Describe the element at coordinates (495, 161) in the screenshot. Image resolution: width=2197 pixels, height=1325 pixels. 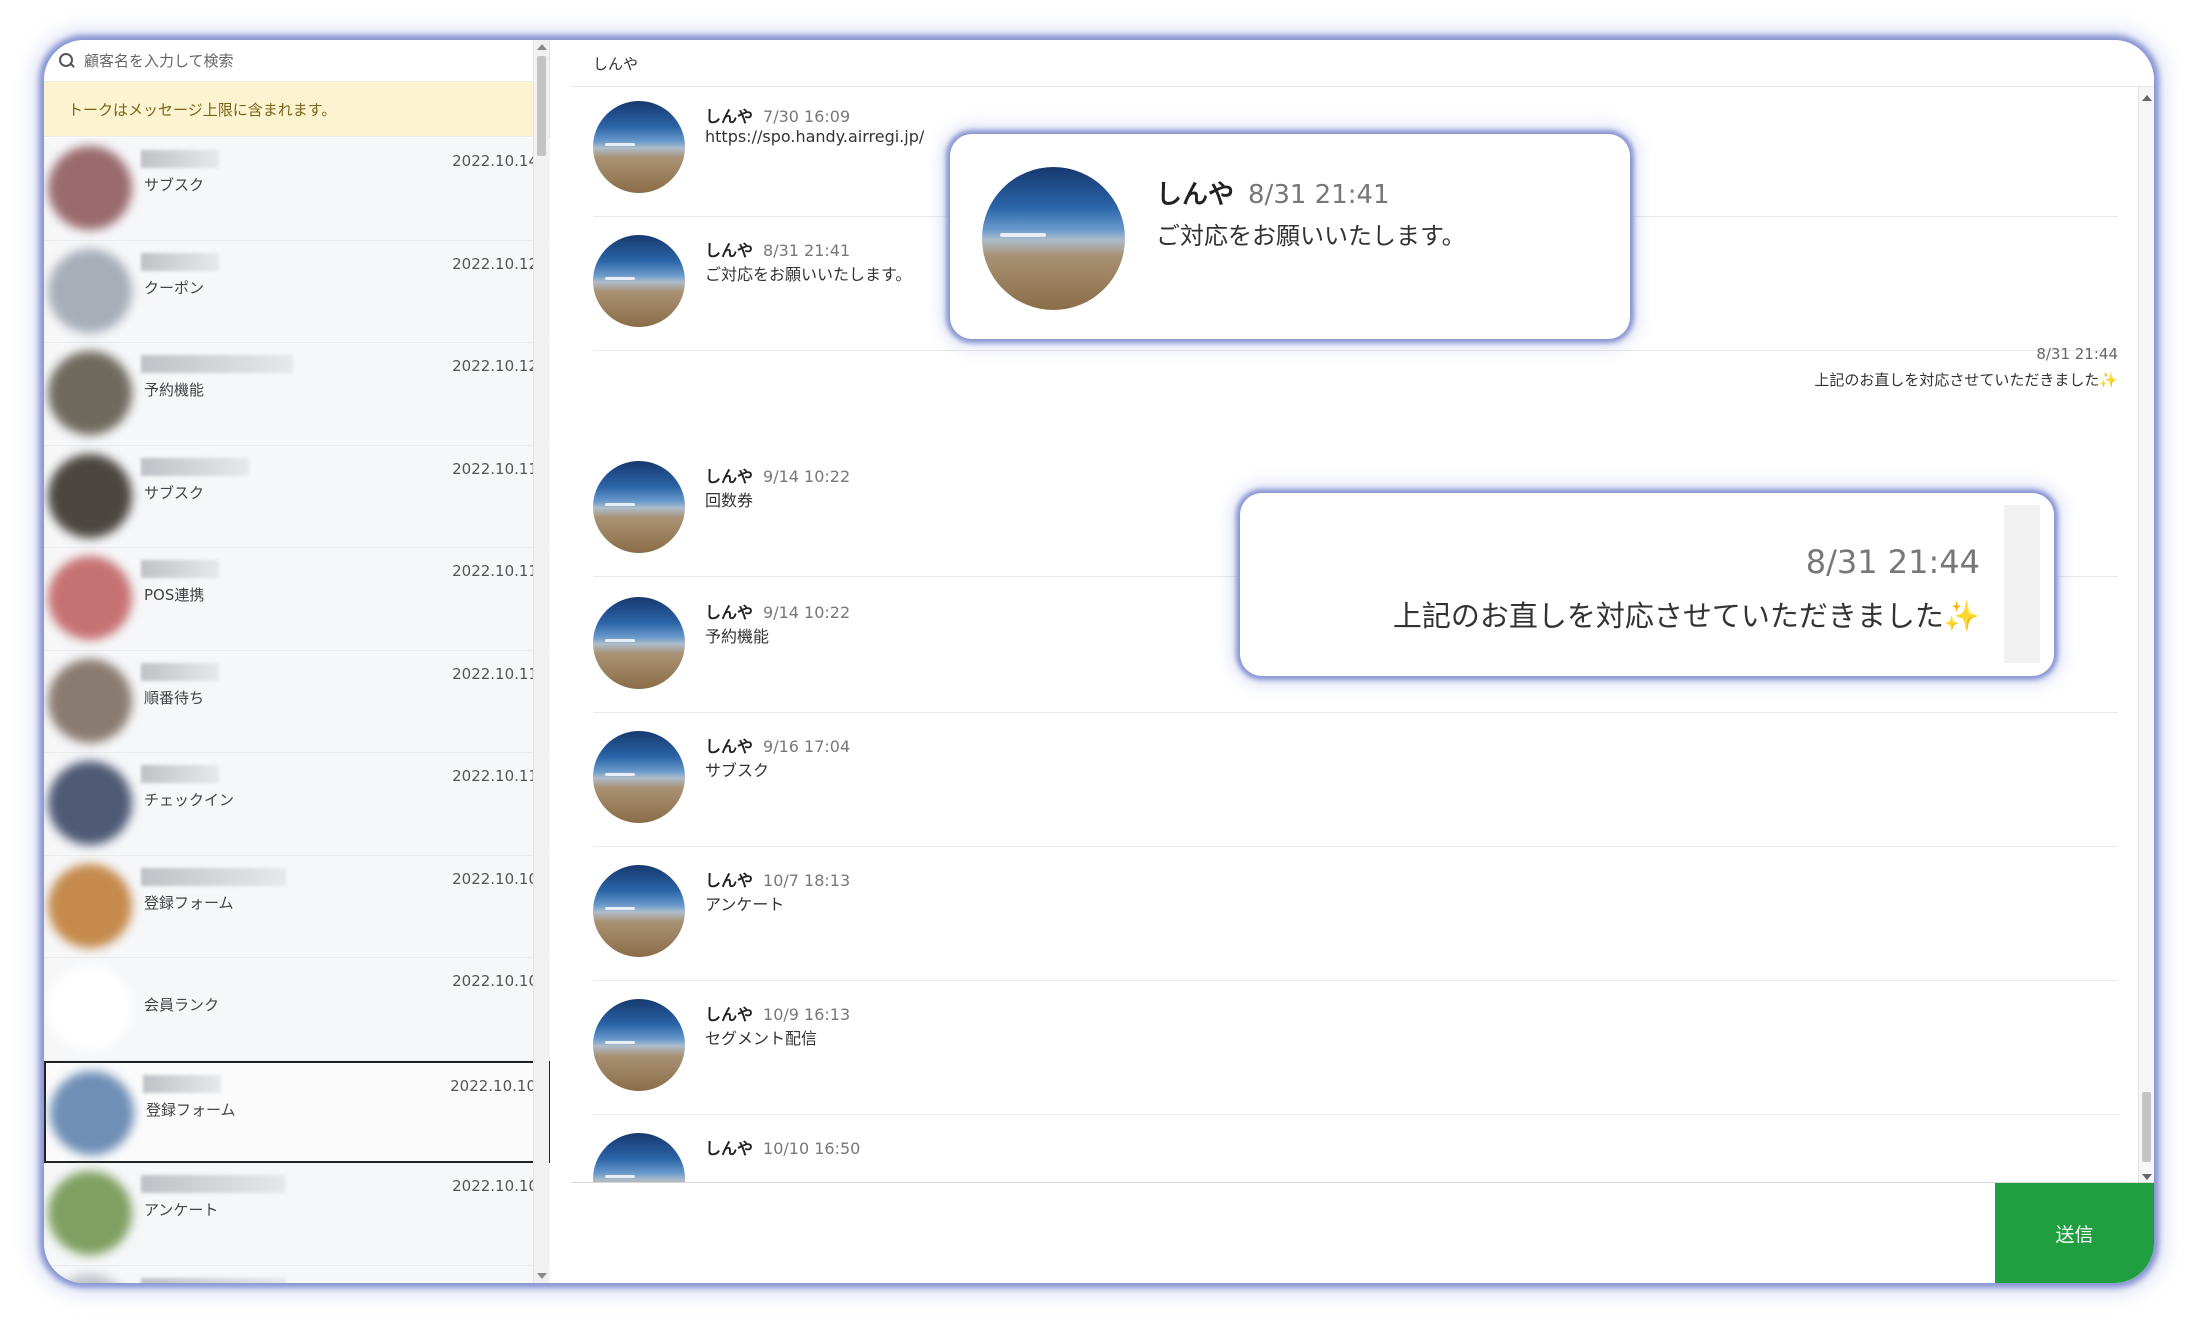
I see `conversation-date: 2022.10.14` at that location.